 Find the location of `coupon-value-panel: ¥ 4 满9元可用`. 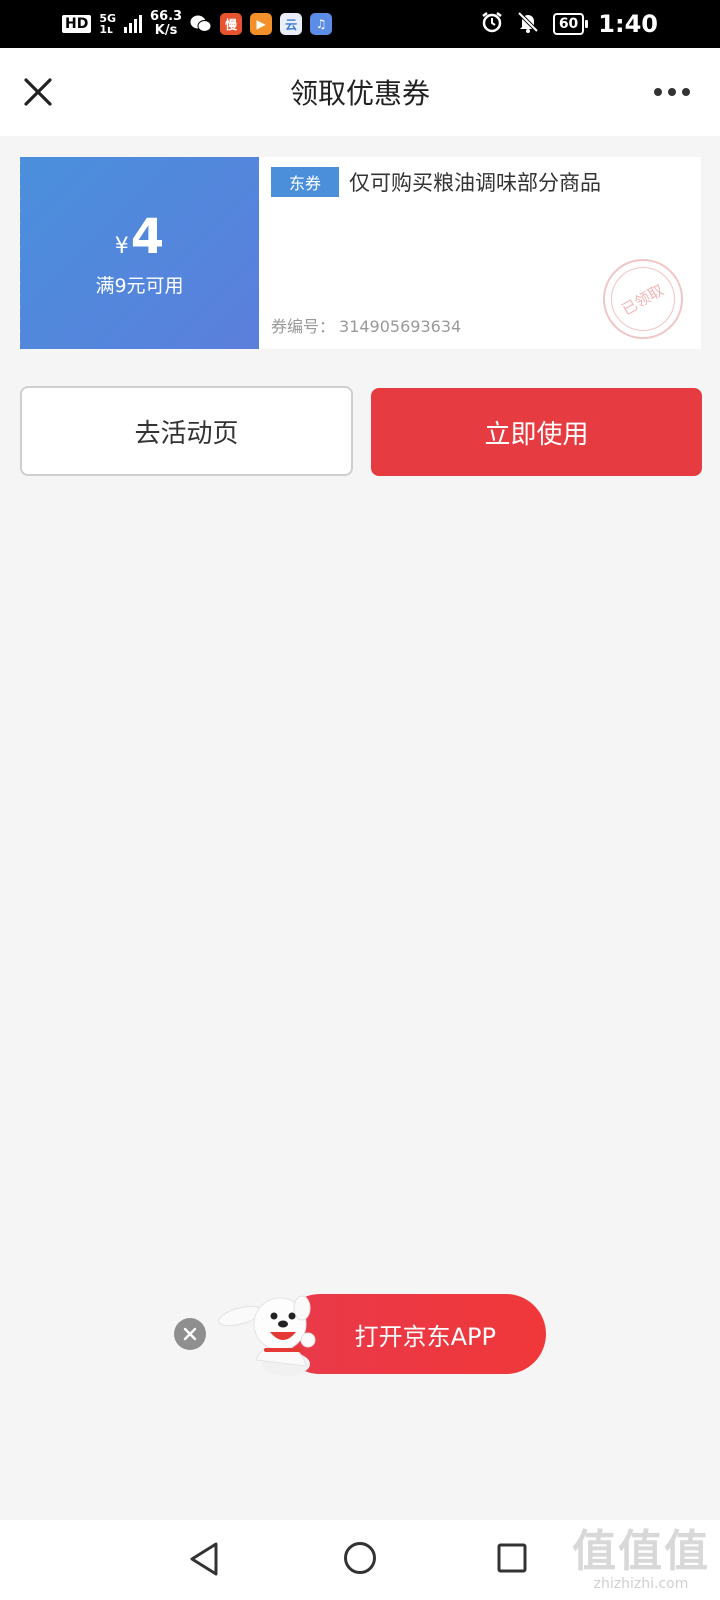

coupon-value-panel: ¥ 4 满9元可用 is located at coordinates (138, 253).